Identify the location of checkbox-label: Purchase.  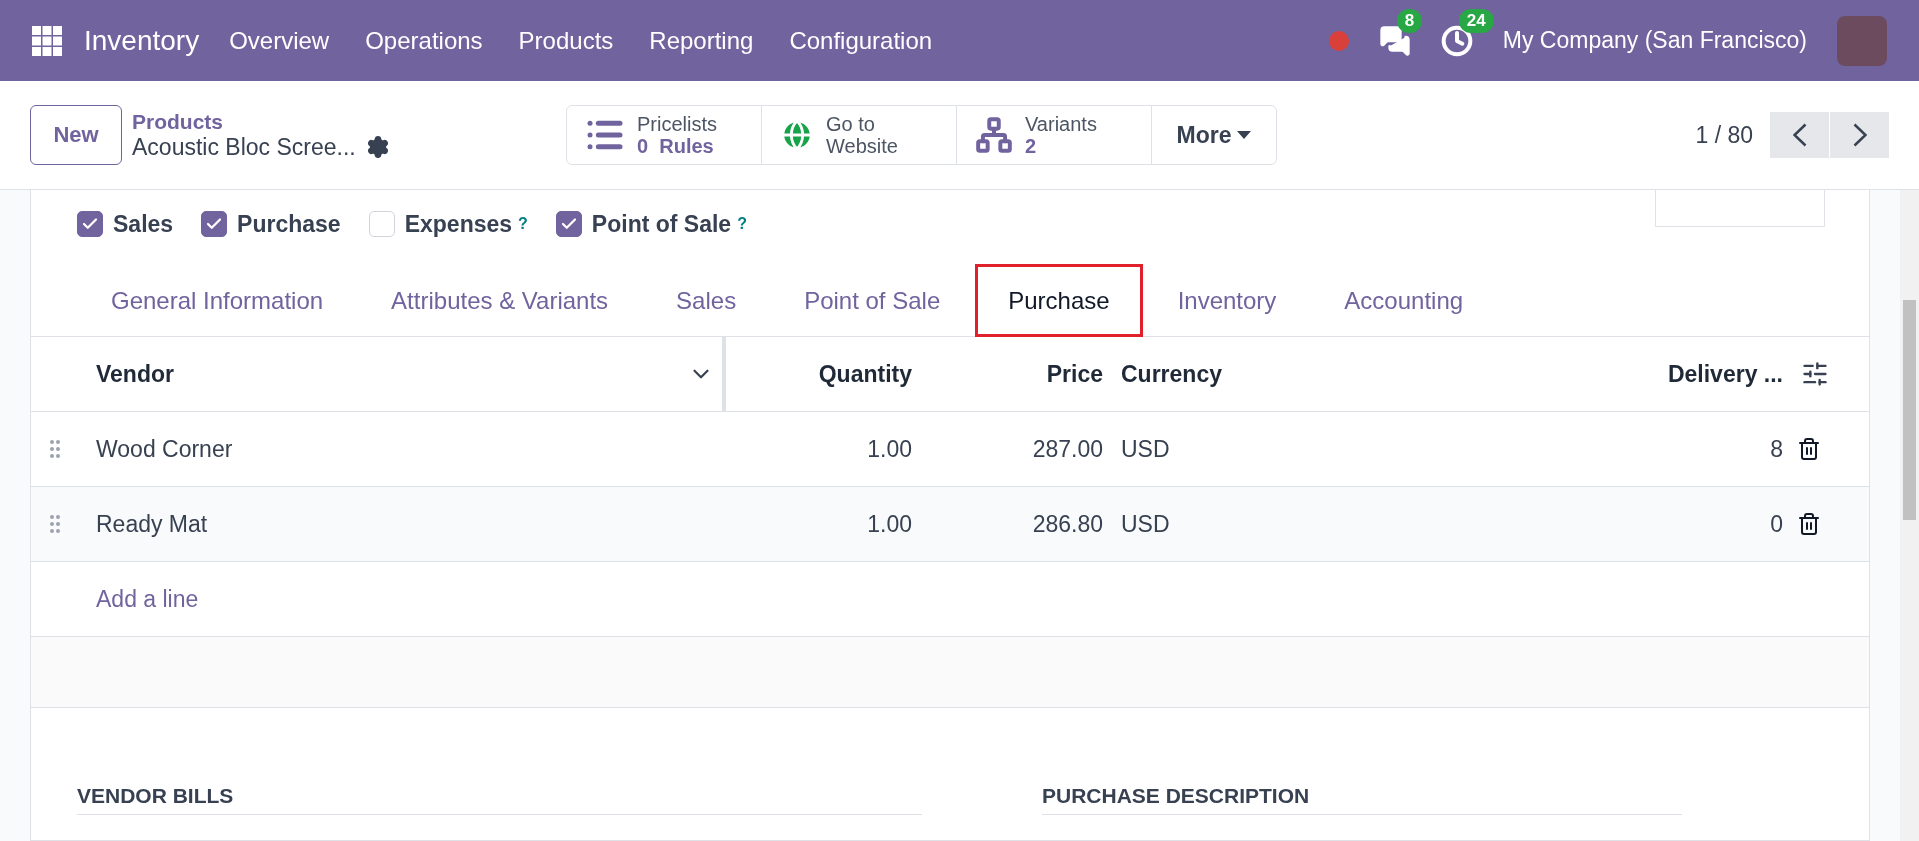
(289, 224).